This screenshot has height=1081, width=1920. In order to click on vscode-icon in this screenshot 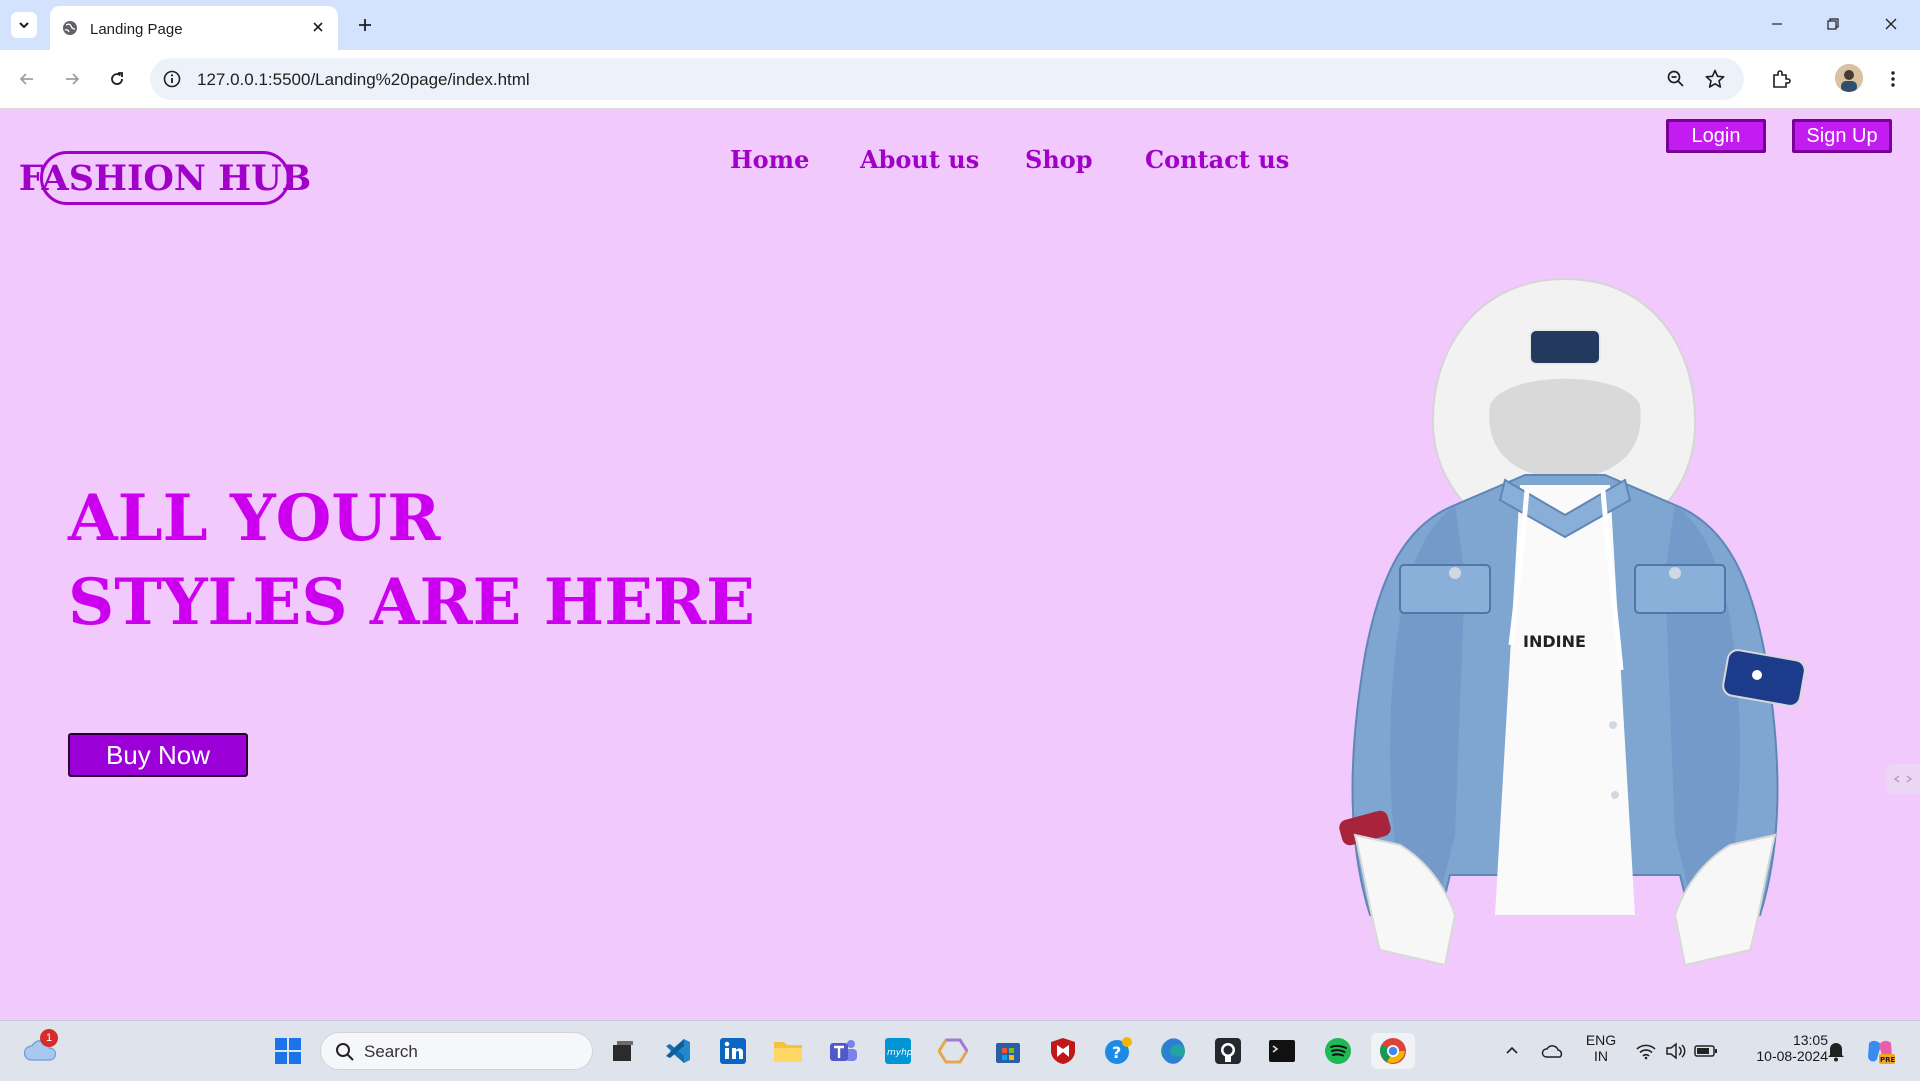, I will do `click(678, 1051)`.